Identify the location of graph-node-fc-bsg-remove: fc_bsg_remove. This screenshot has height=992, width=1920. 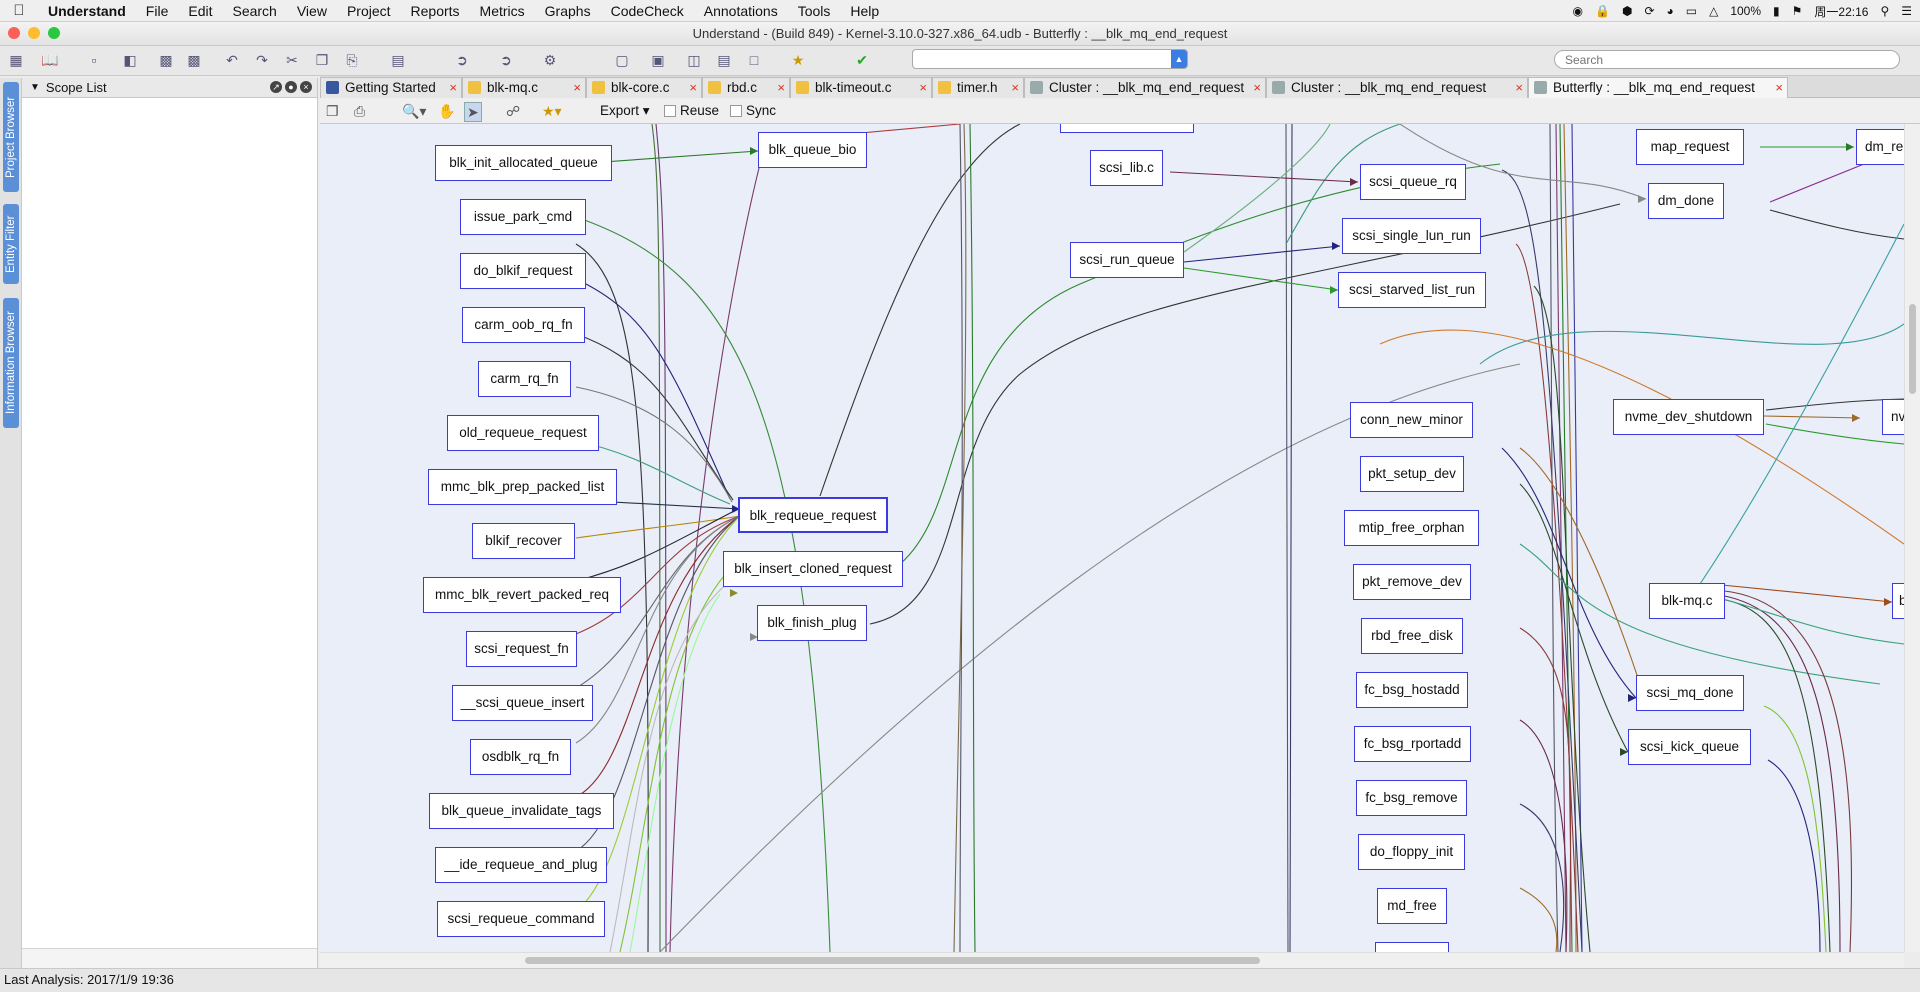
(1411, 798).